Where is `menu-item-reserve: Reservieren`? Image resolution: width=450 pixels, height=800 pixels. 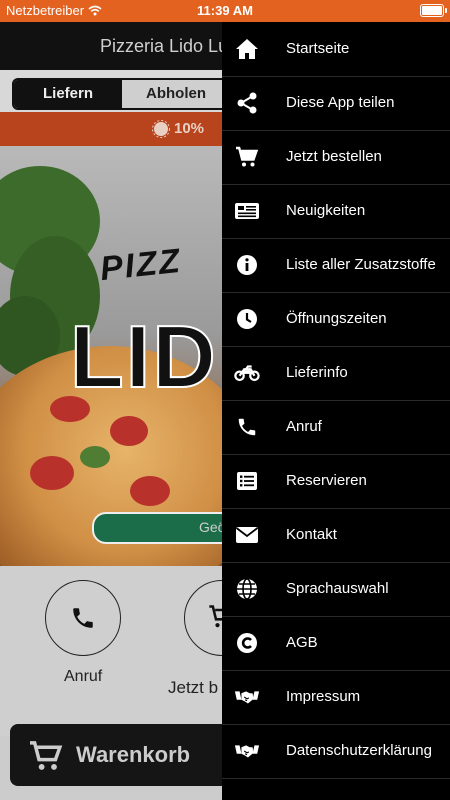
menu-item-reserve: Reservieren is located at coordinates (336, 481).